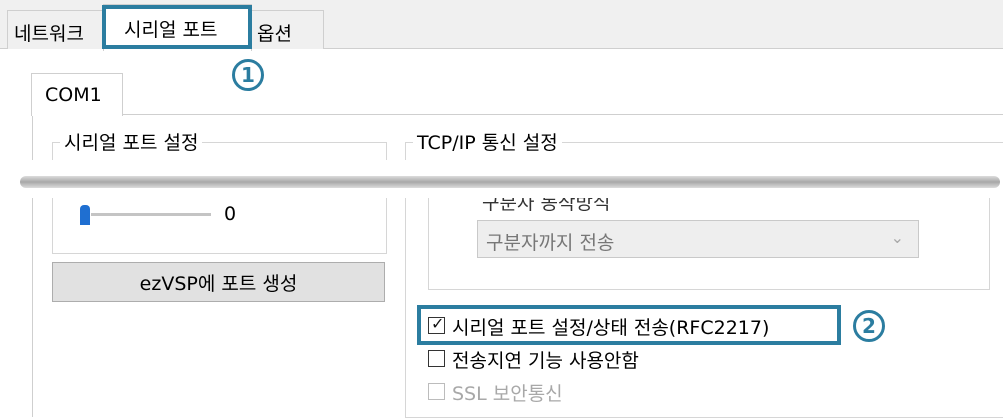 This screenshot has width=1003, height=418. What do you see at coordinates (219, 198) in the screenshot?
I see `serial-settings-group` at bounding box center [219, 198].